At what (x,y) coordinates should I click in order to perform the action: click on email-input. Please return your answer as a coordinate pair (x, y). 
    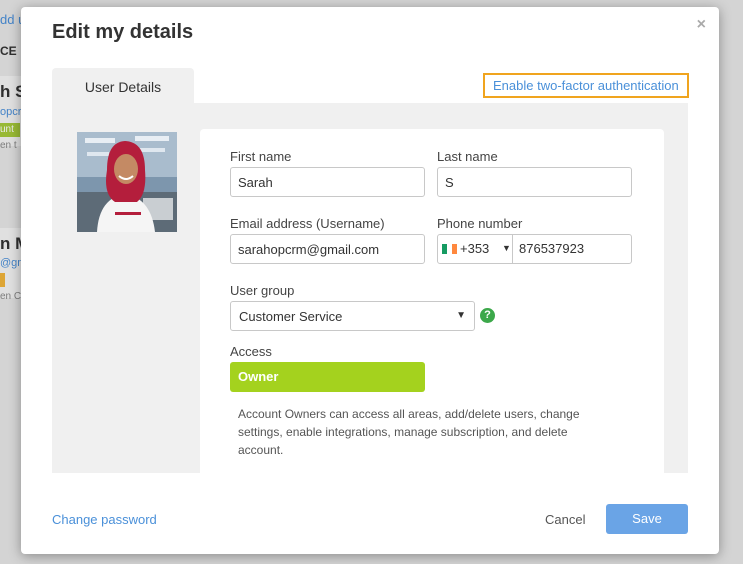
    Looking at the image, I should click on (327, 249).